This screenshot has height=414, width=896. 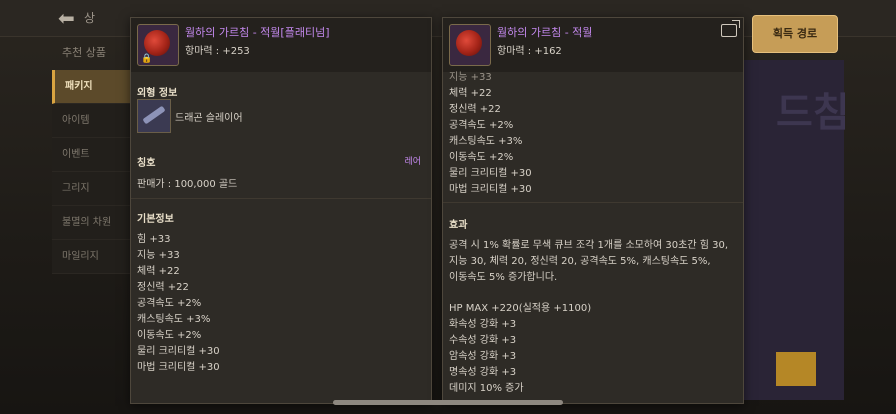 What do you see at coordinates (97, 53) in the screenshot?
I see `subtab-recommended: 추천 상품` at bounding box center [97, 53].